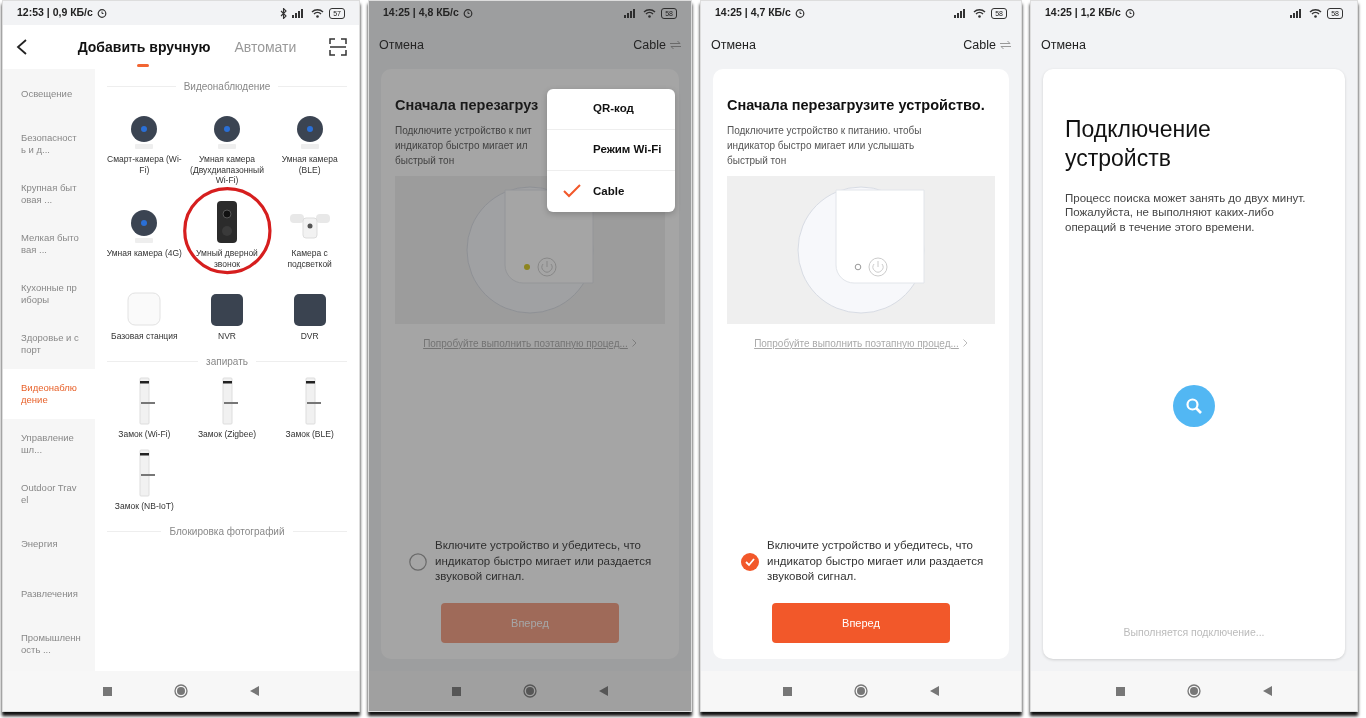 The image size is (1366, 718). What do you see at coordinates (227, 361) in the screenshot?
I see `section-title: запирать` at bounding box center [227, 361].